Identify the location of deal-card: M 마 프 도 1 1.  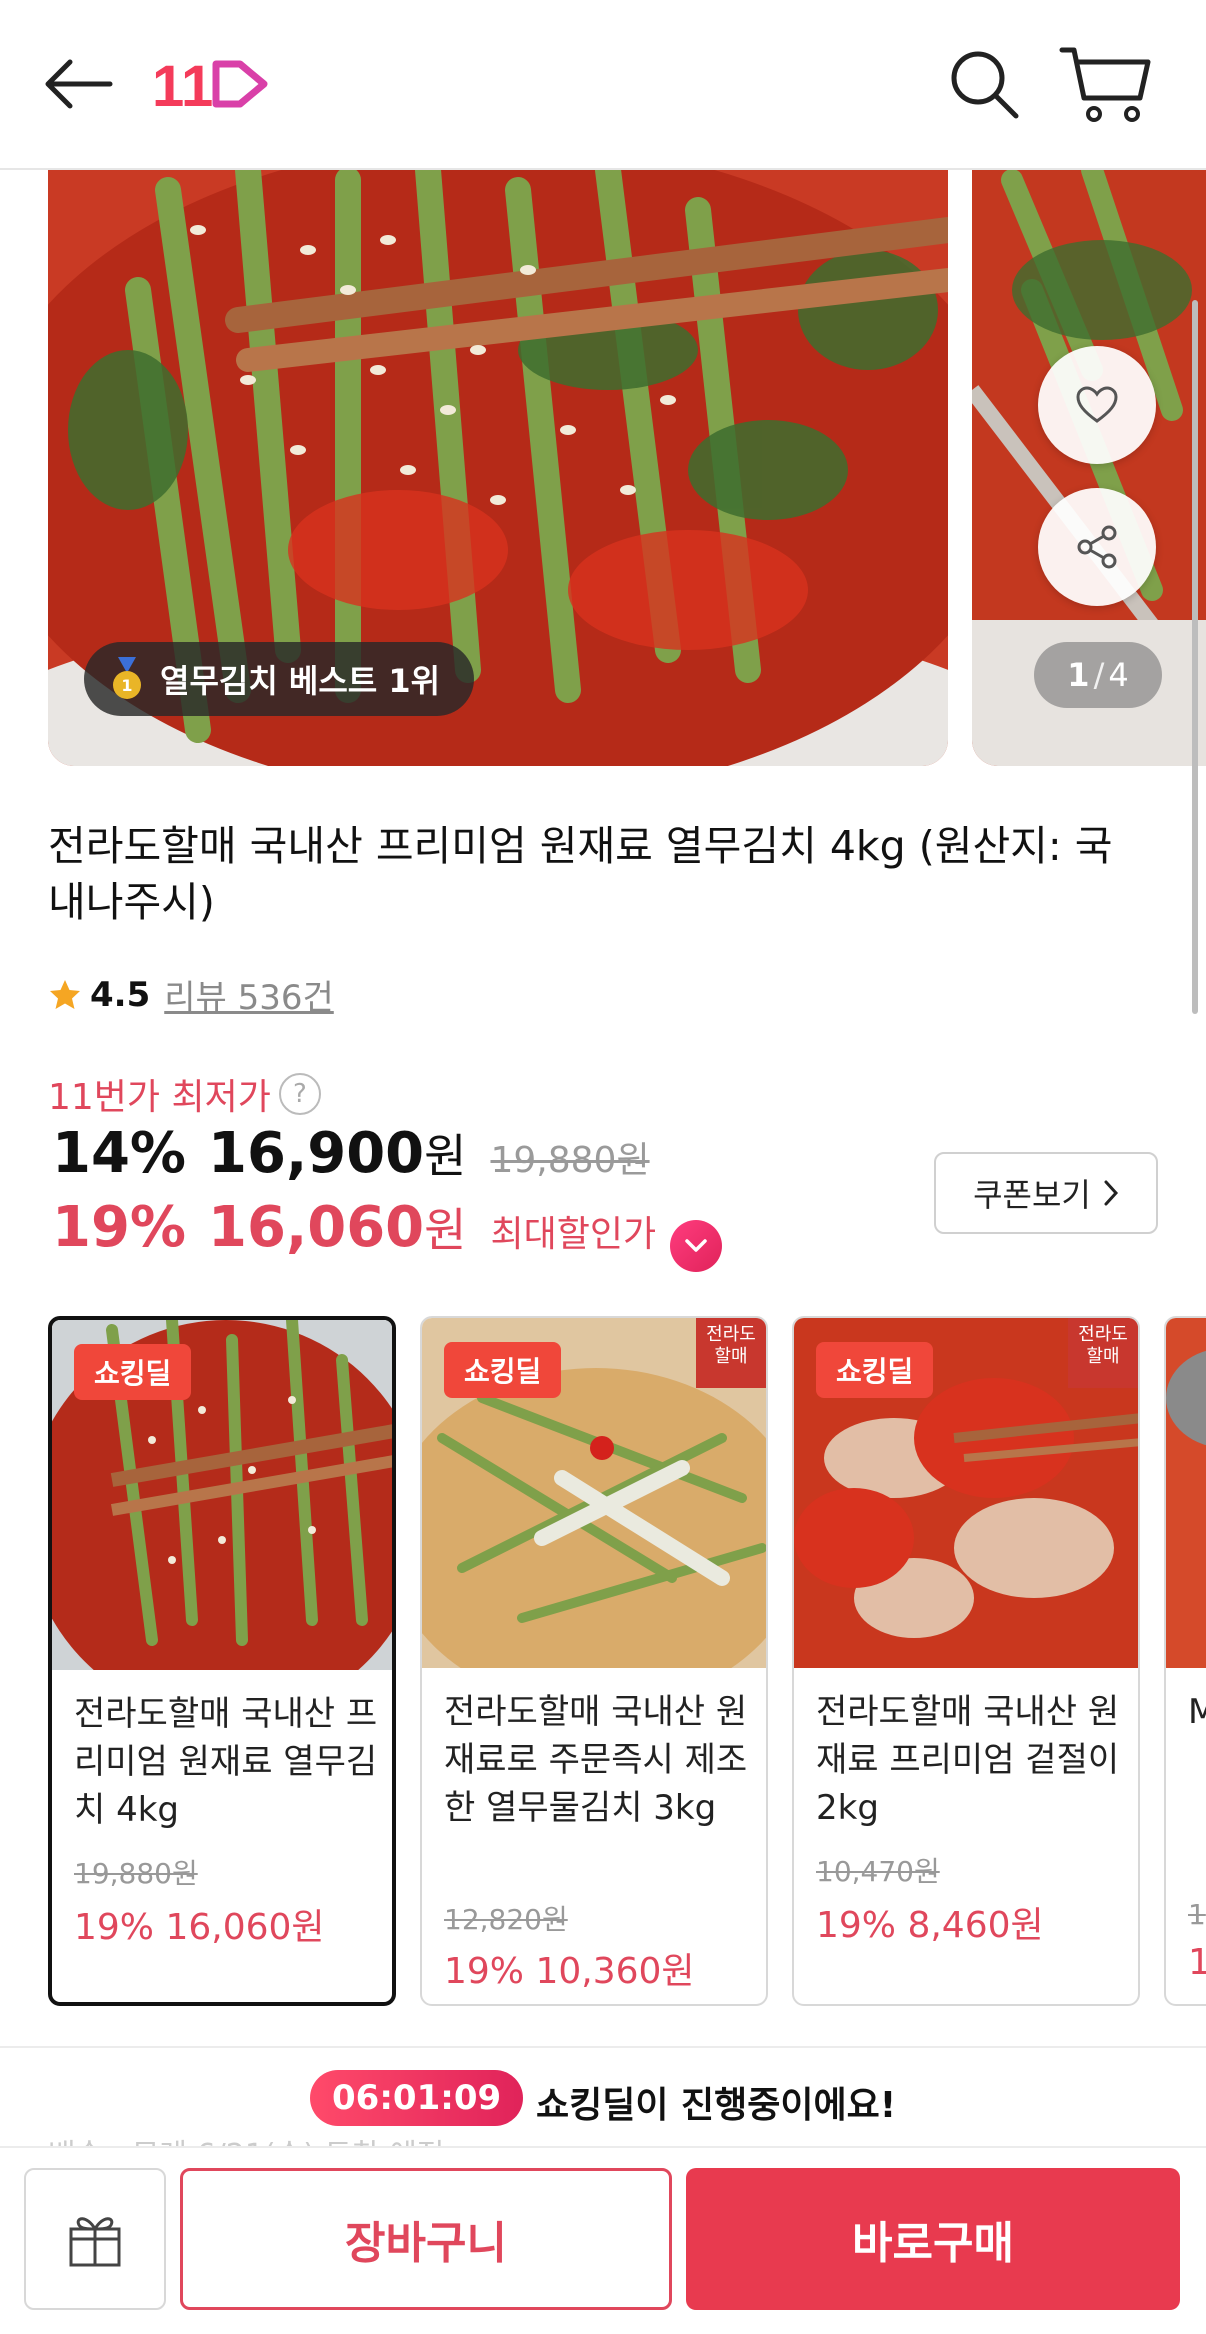
(1185, 1661).